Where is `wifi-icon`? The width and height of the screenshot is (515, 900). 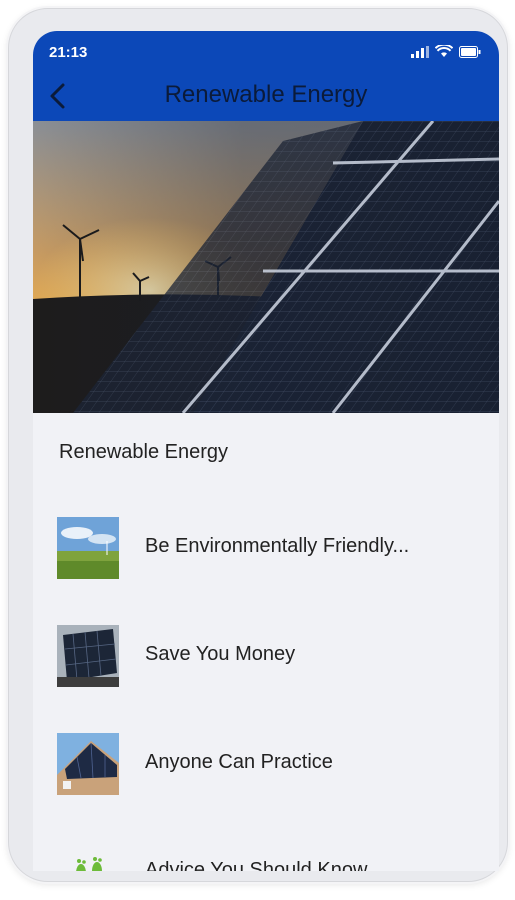 wifi-icon is located at coordinates (444, 51).